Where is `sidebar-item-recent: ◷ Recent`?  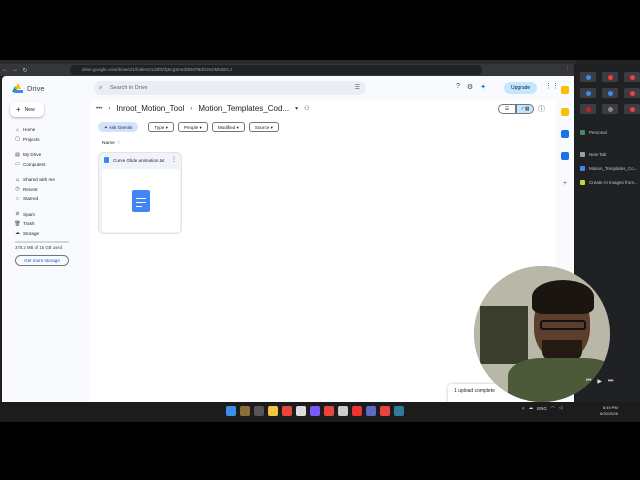 sidebar-item-recent: ◷ Recent is located at coordinates (48, 190).